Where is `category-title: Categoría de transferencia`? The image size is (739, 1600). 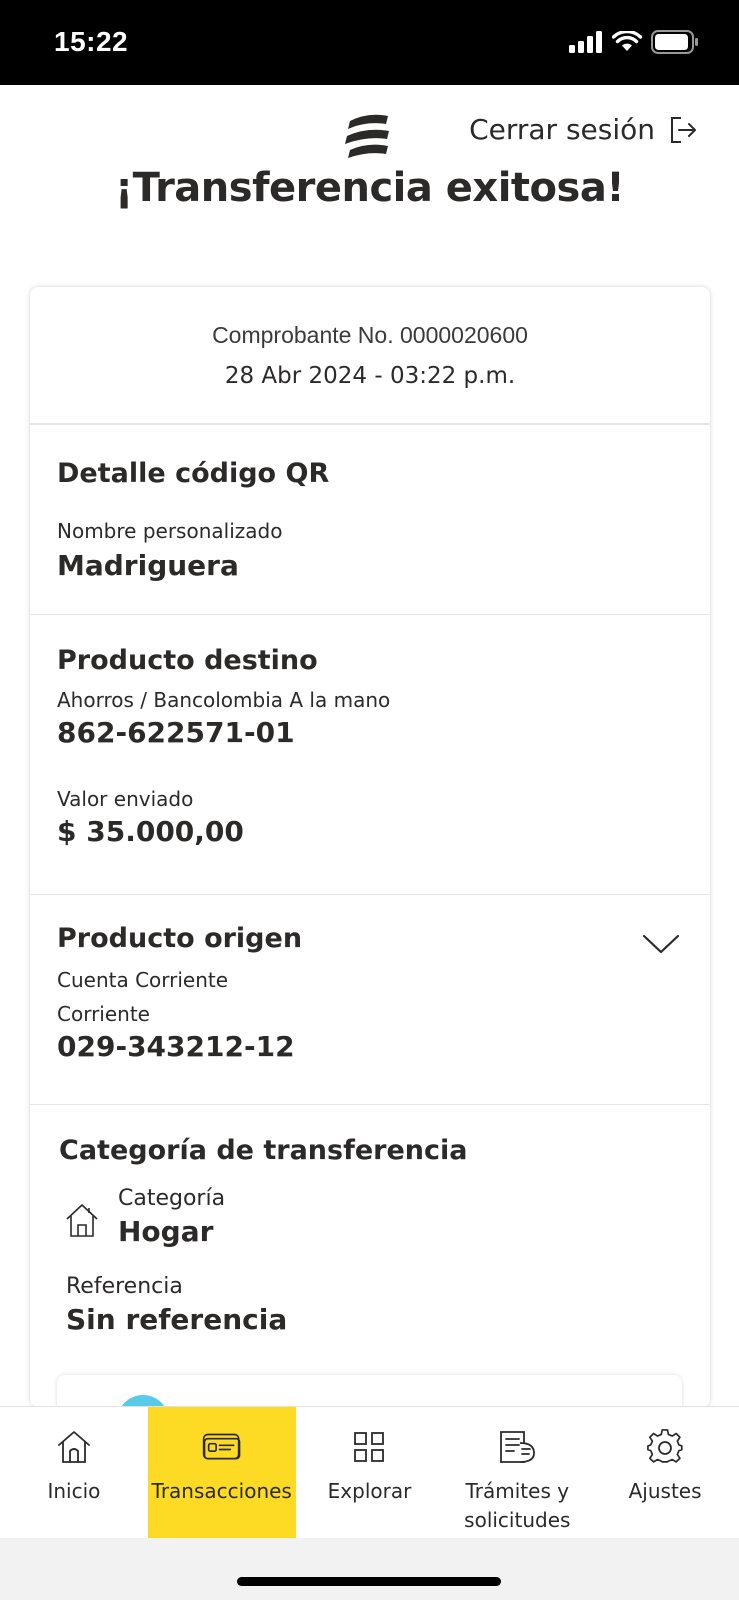
category-title: Categoría de transferencia is located at coordinates (263, 1150).